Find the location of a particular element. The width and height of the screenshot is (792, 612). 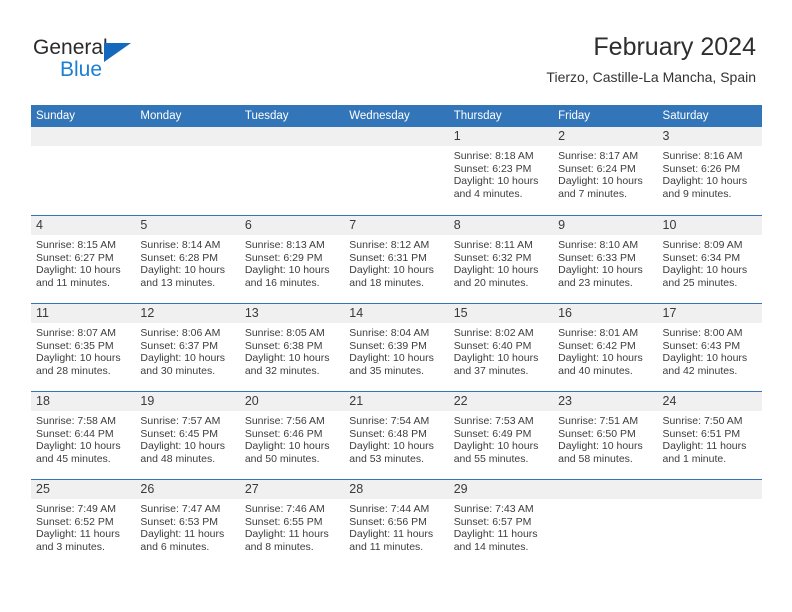

day-number-band: 27 is located at coordinates (292, 489).